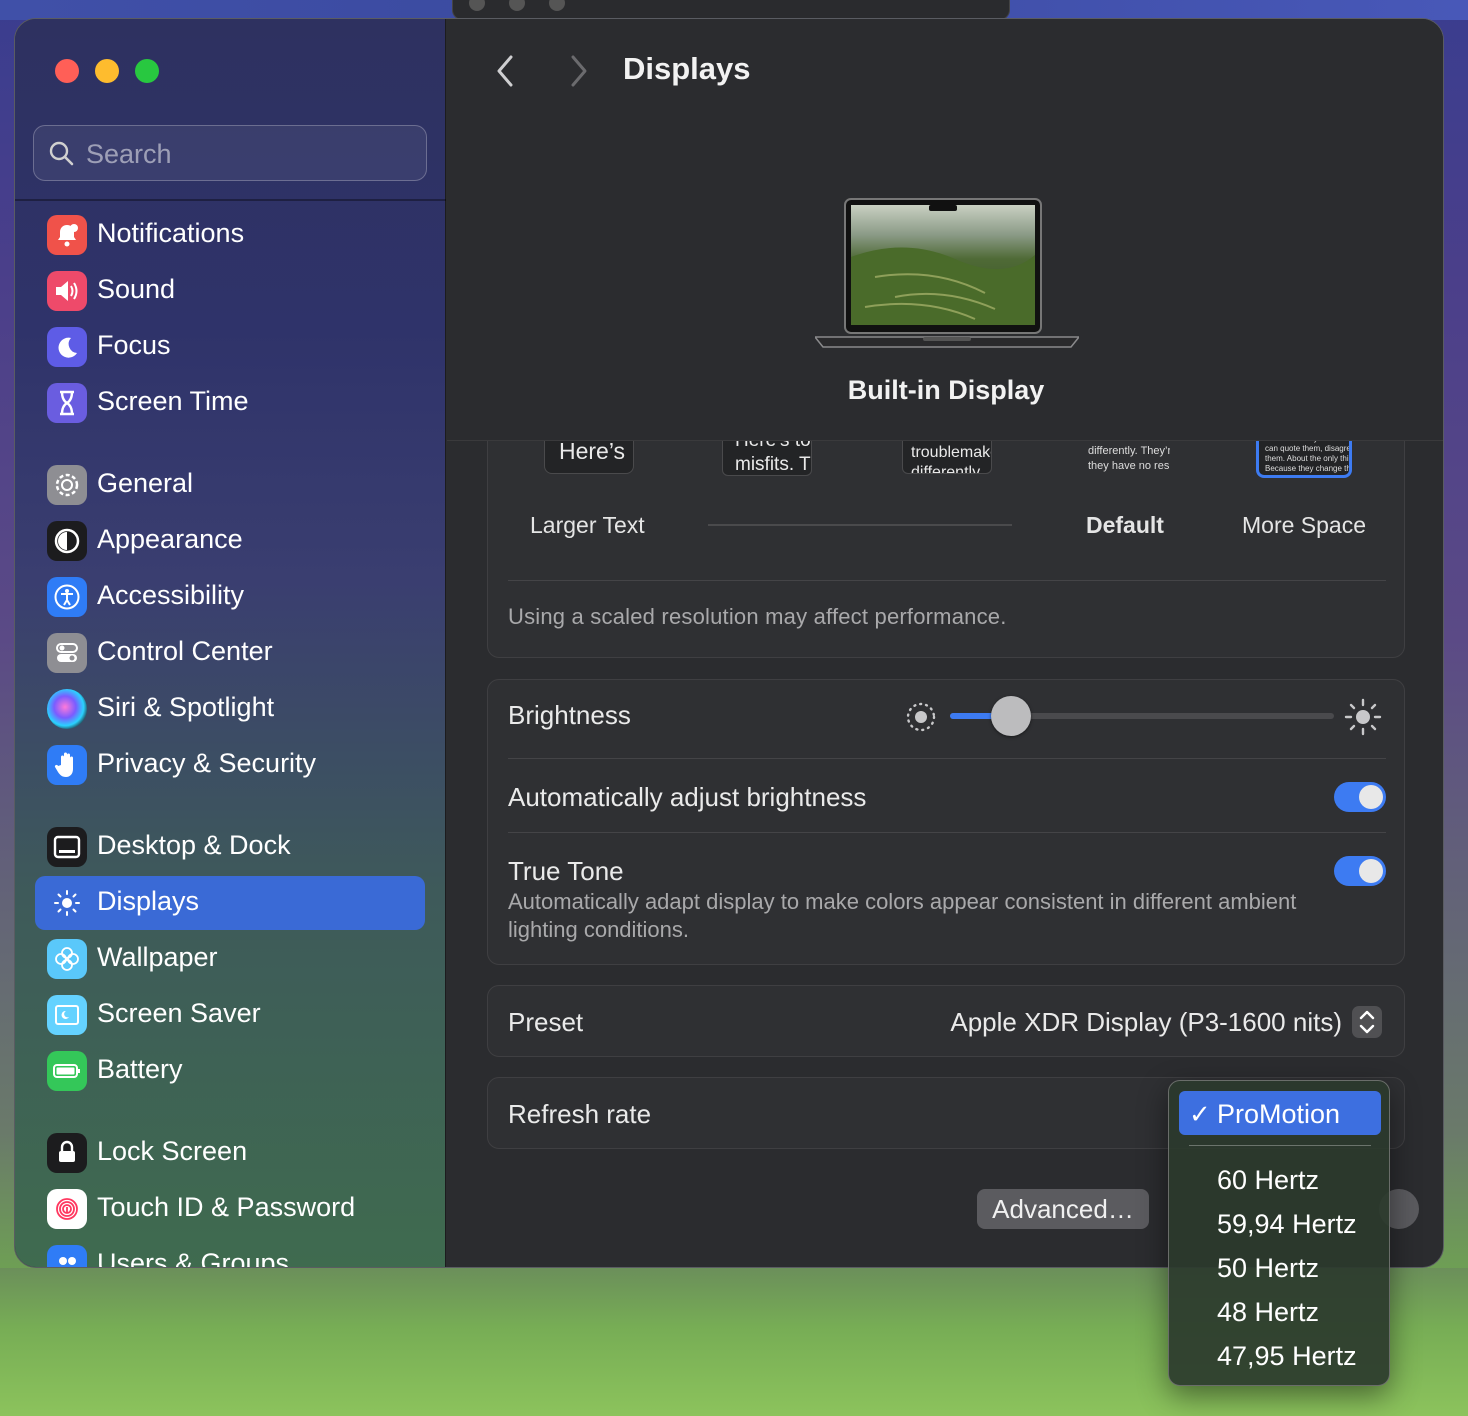 Image resolution: width=1468 pixels, height=1416 pixels. Describe the element at coordinates (171, 595) in the screenshot. I see `sidebar-item-label: Accessibility` at that location.